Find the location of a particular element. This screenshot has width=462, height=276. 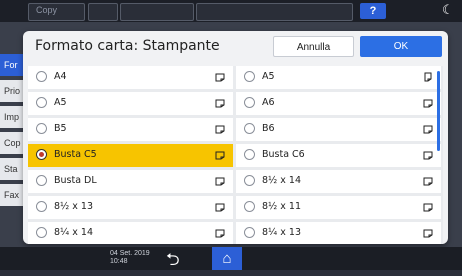

paper-option-label: 8½ x 13 is located at coordinates (74, 206).